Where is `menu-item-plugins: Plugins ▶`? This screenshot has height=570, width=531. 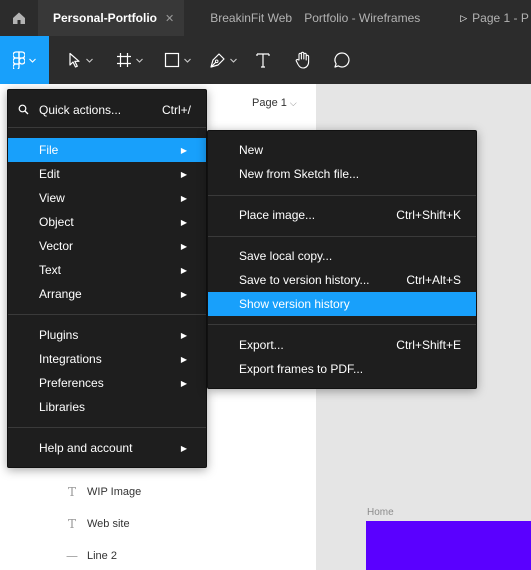 menu-item-plugins: Plugins ▶ is located at coordinates (107, 335).